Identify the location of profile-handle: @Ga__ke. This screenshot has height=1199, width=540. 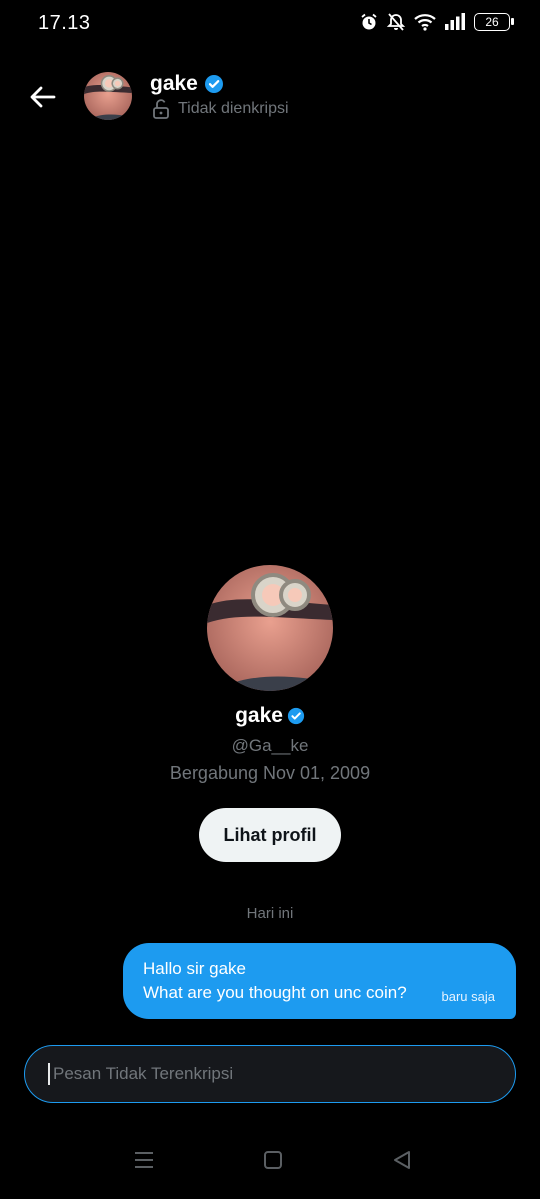
(270, 745).